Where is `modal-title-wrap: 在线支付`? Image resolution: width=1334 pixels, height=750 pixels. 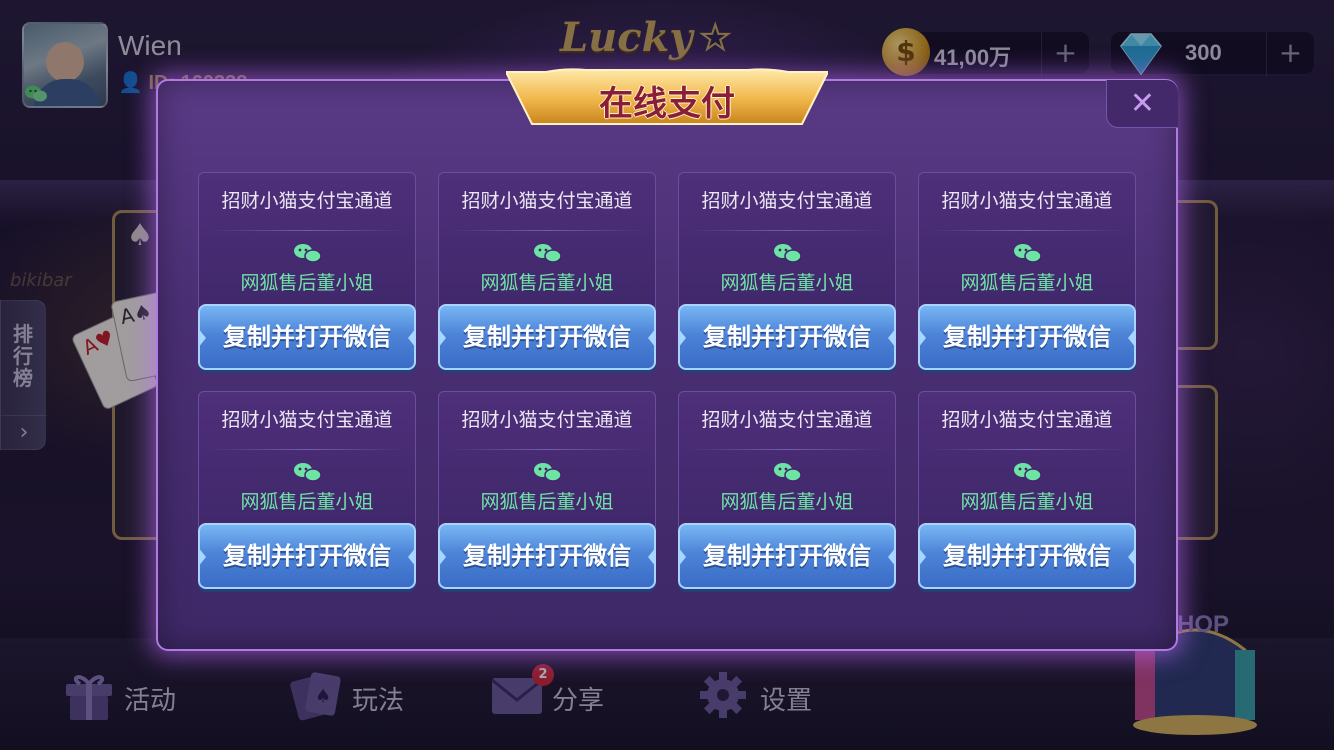
modal-title-wrap: 在线支付 is located at coordinates (667, 97).